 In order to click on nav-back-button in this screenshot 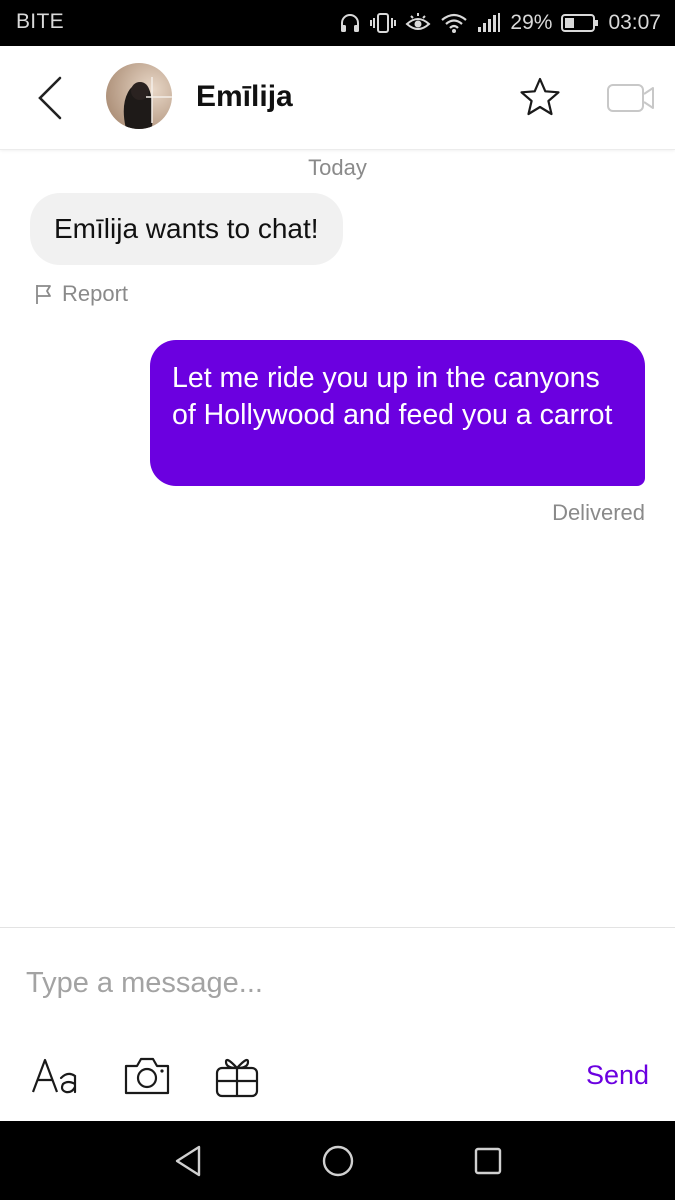, I will do `click(188, 1161)`.